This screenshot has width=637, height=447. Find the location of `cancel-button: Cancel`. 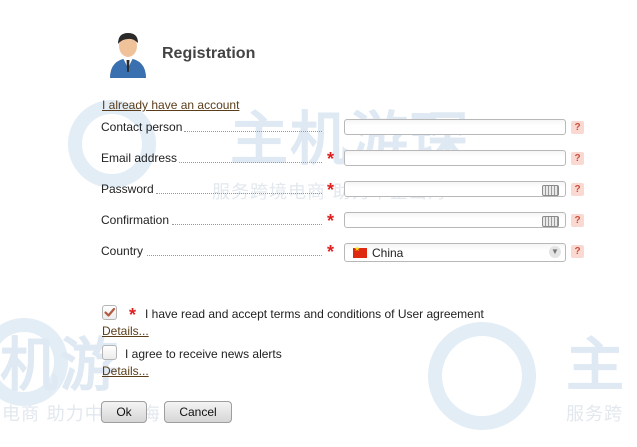

cancel-button: Cancel is located at coordinates (198, 412).